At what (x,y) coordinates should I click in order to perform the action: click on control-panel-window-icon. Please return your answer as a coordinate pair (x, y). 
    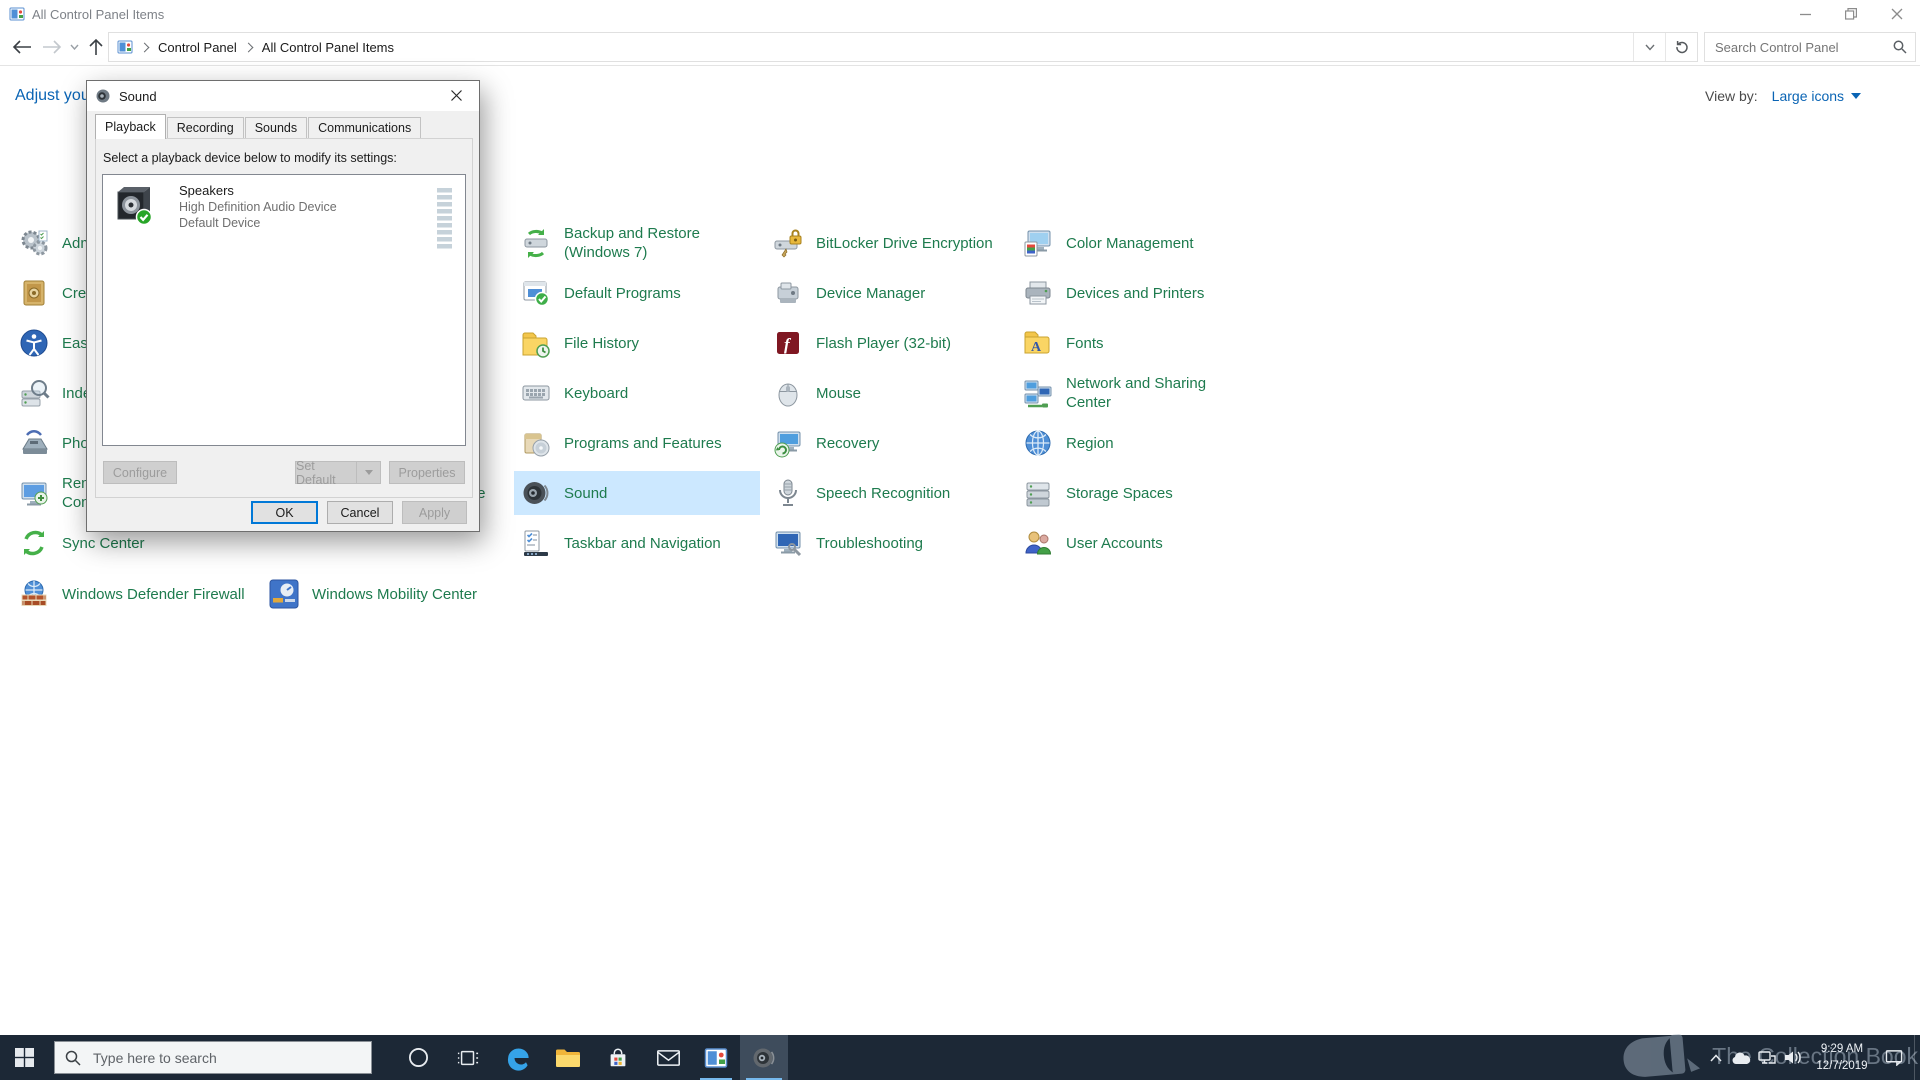
    Looking at the image, I should click on (17, 14).